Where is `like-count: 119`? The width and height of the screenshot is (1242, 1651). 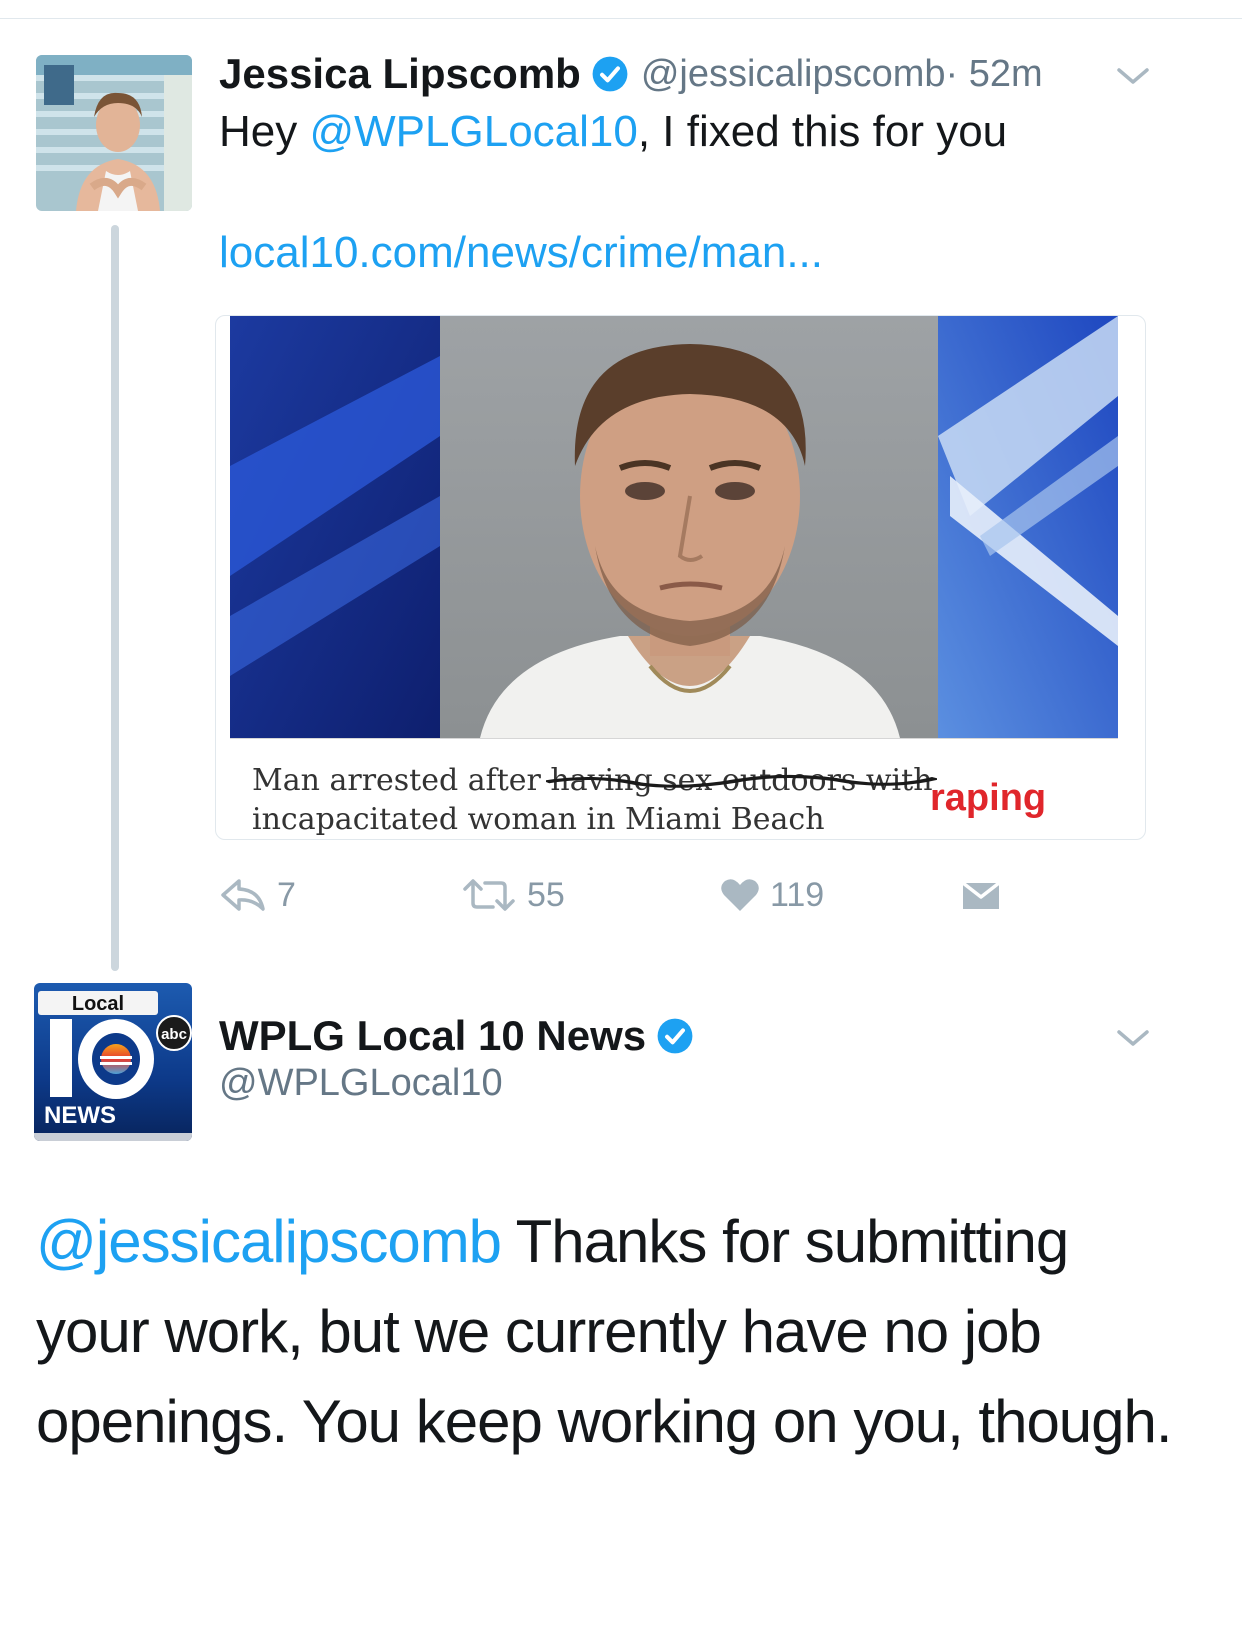 like-count: 119 is located at coordinates (797, 894).